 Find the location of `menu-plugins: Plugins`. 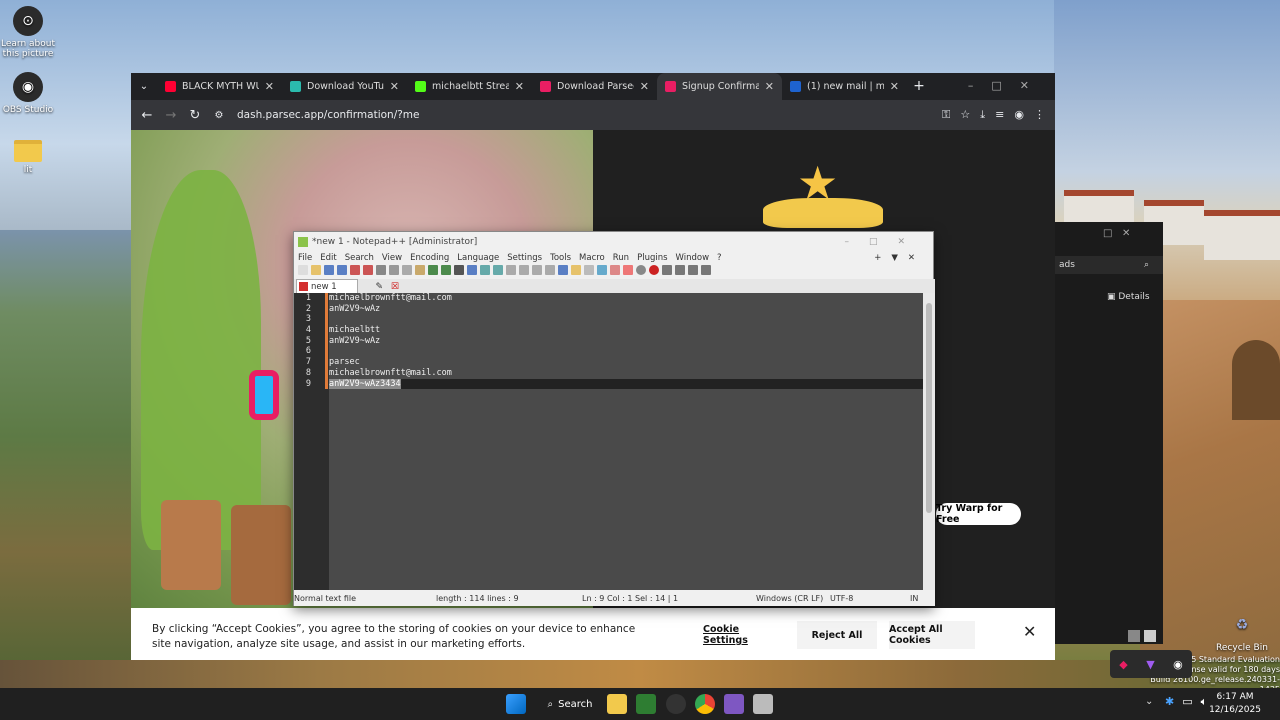

menu-plugins: Plugins is located at coordinates (652, 258).